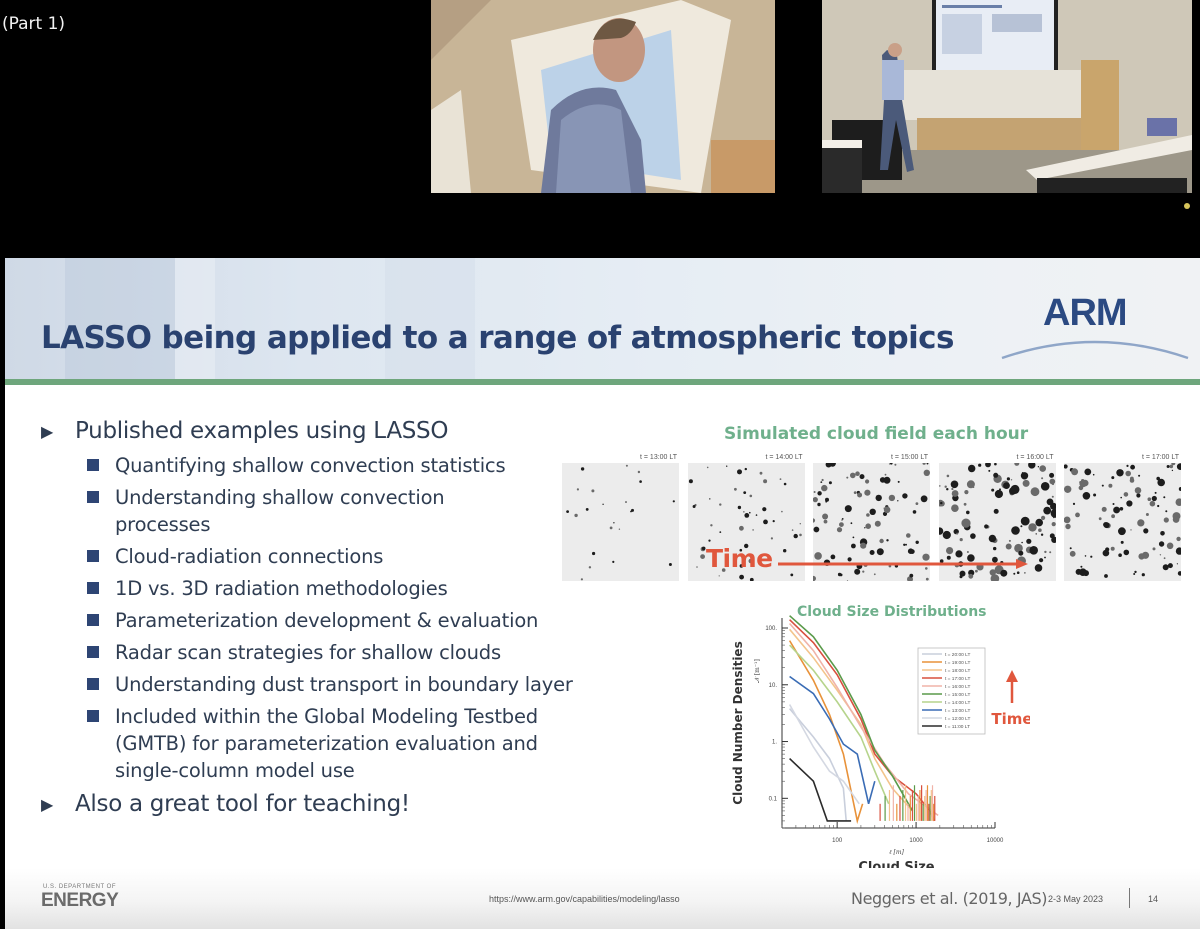 This screenshot has width=1200, height=929. Describe the element at coordinates (739, 558) in the screenshot. I see `time-arrow-label: Time` at that location.